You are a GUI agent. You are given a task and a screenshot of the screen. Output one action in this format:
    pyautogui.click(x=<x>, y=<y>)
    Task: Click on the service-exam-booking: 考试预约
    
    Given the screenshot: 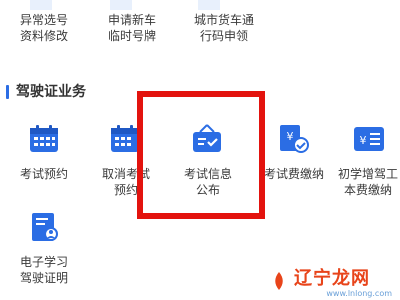 What is the action you would take?
    pyautogui.click(x=44, y=174)
    